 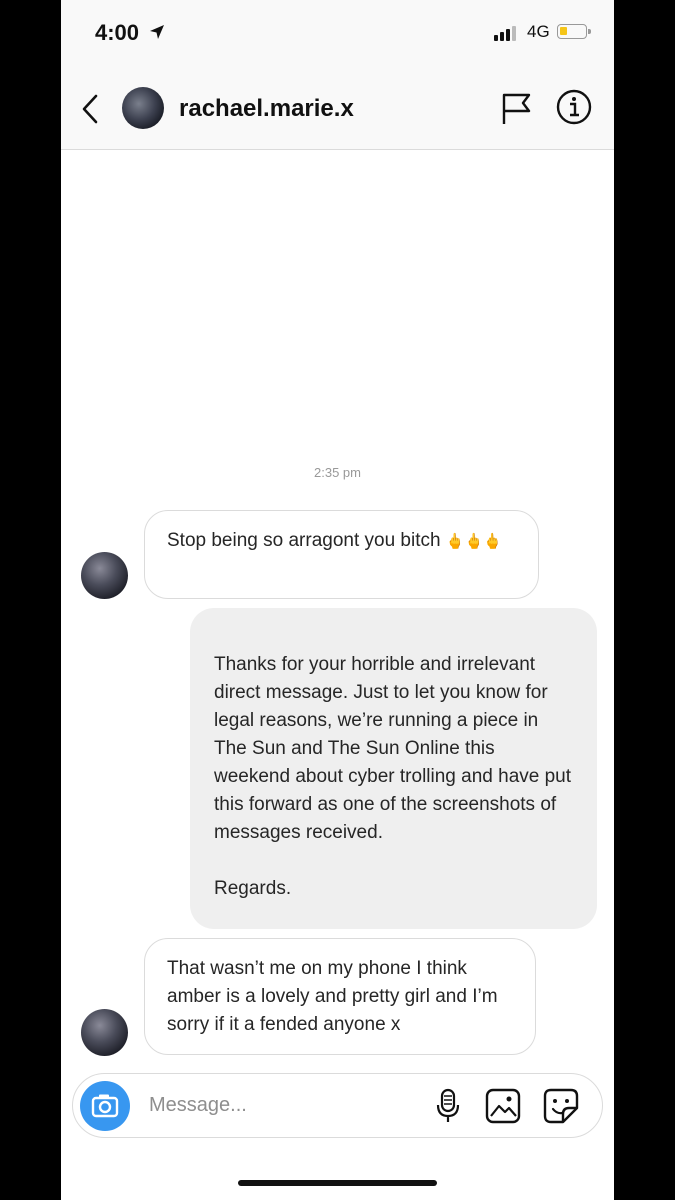 I want to click on battery-icon, so click(x=574, y=31).